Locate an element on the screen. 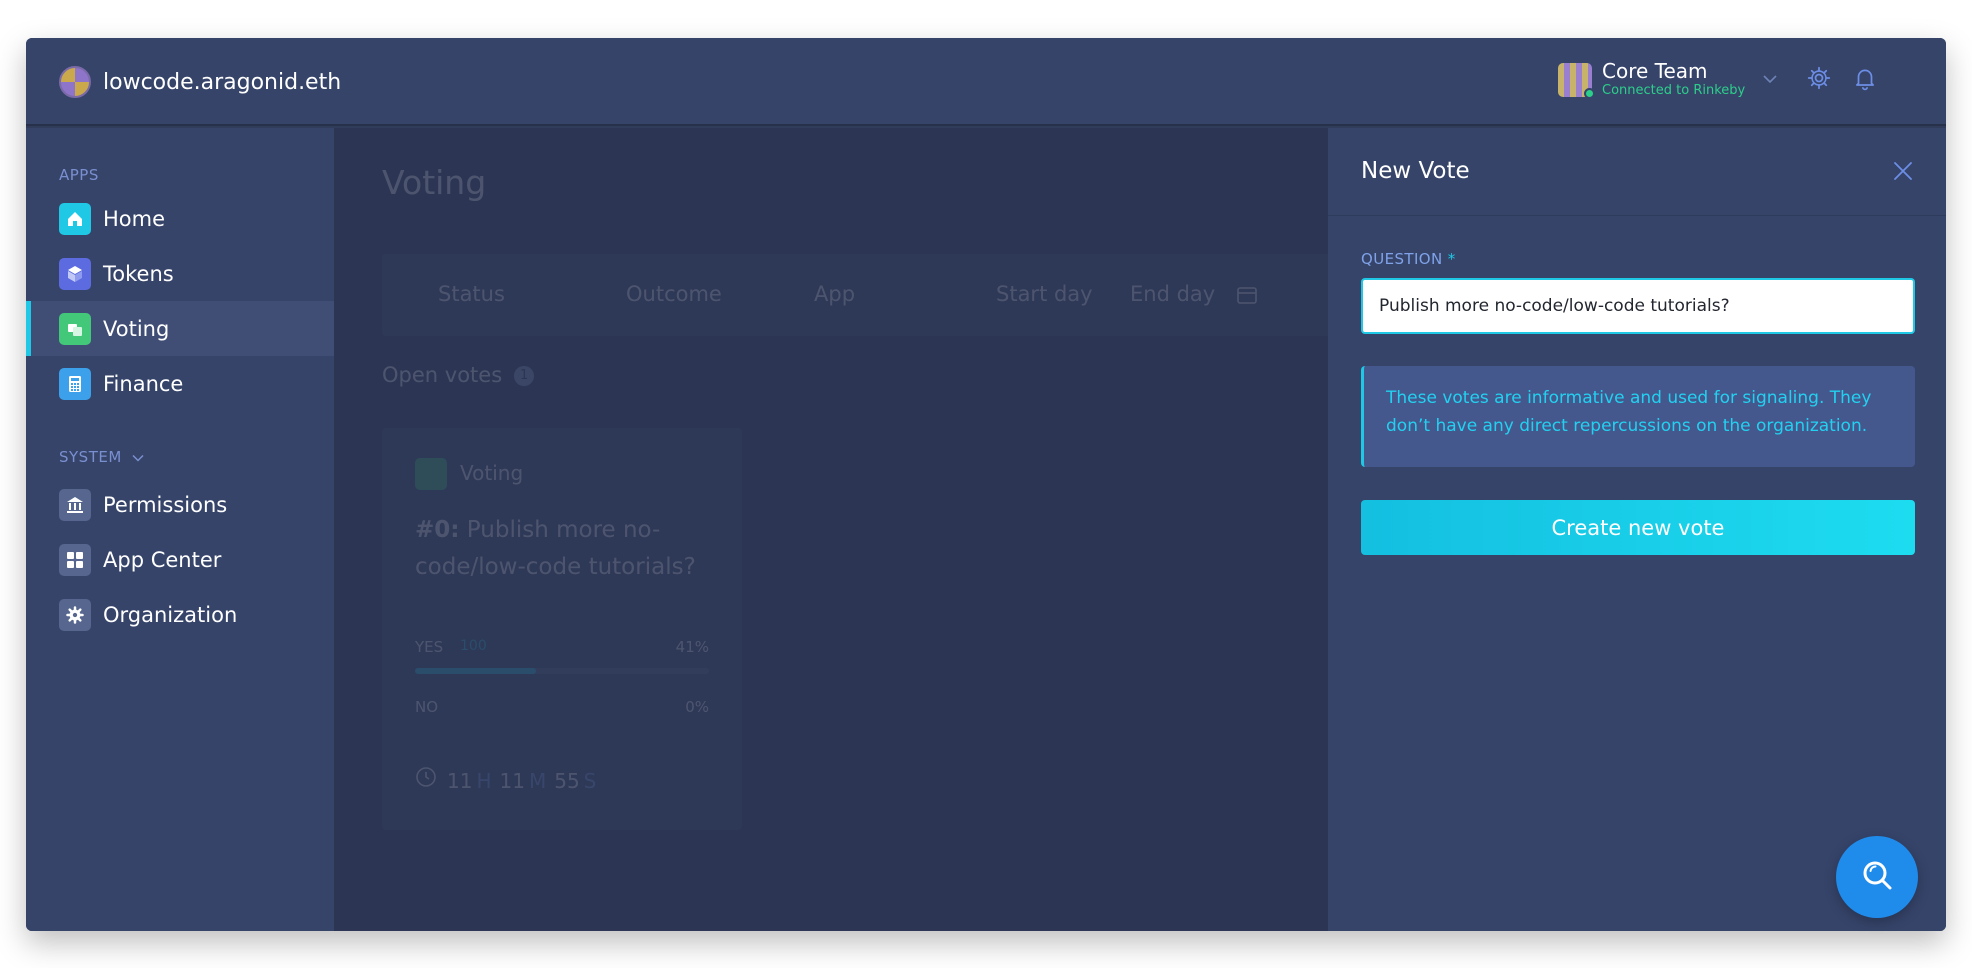 The image size is (1972, 968). sidebar-item-finance: Finance is located at coordinates (180, 383).